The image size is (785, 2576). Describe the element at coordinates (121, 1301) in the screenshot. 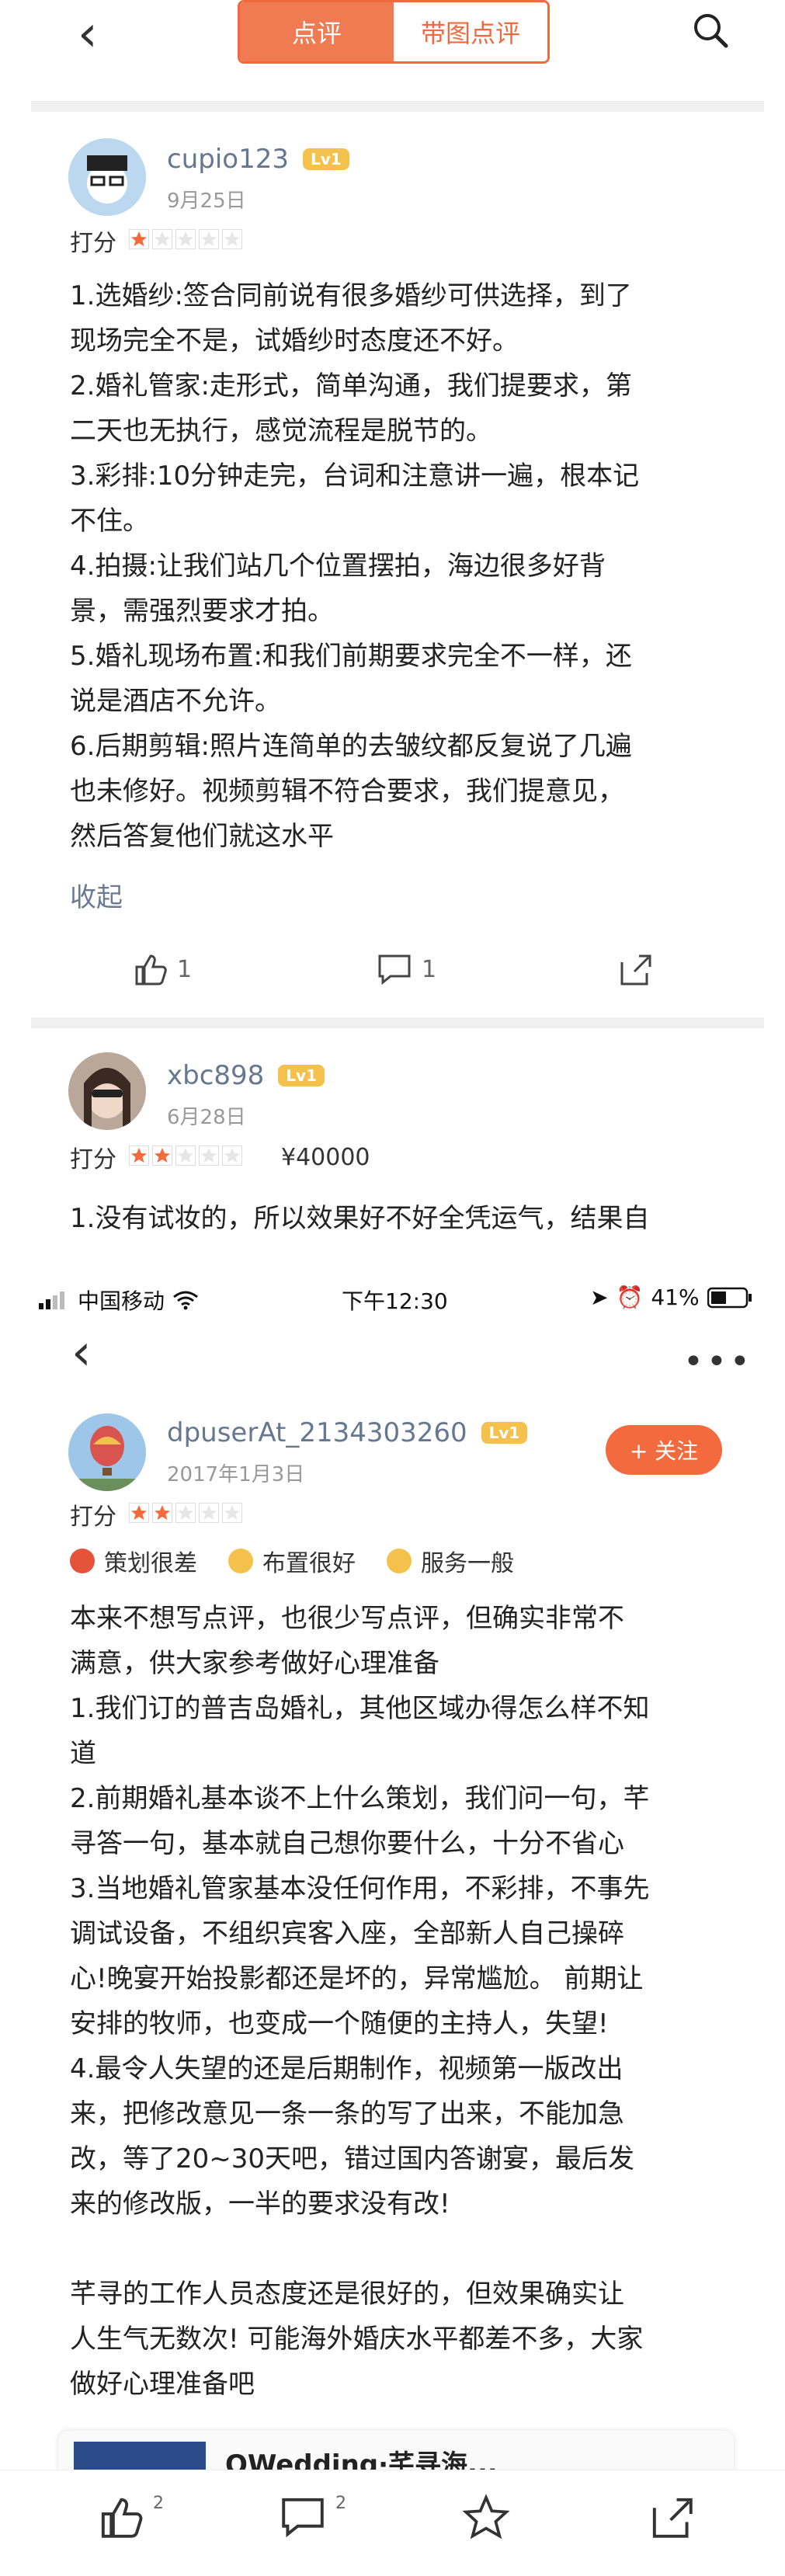

I see `carrier-name: 中国移动` at that location.